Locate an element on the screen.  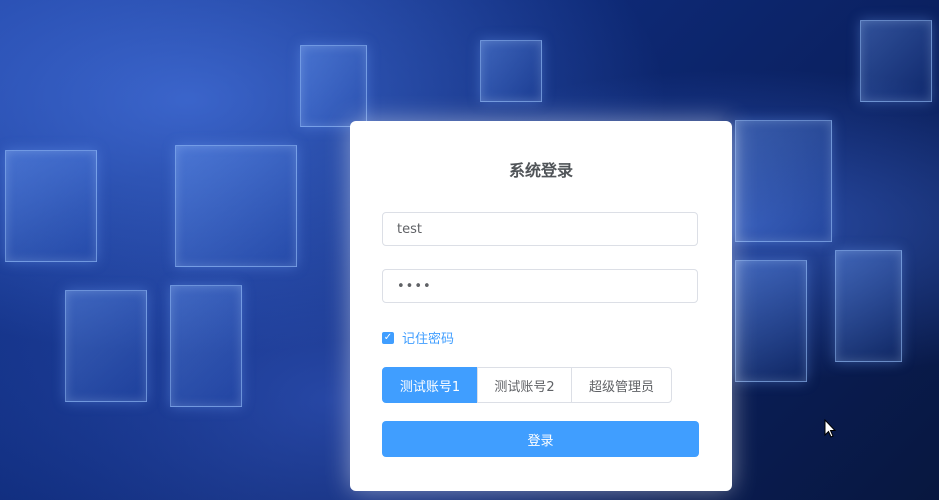
password-value: •••• is located at coordinates (414, 286).